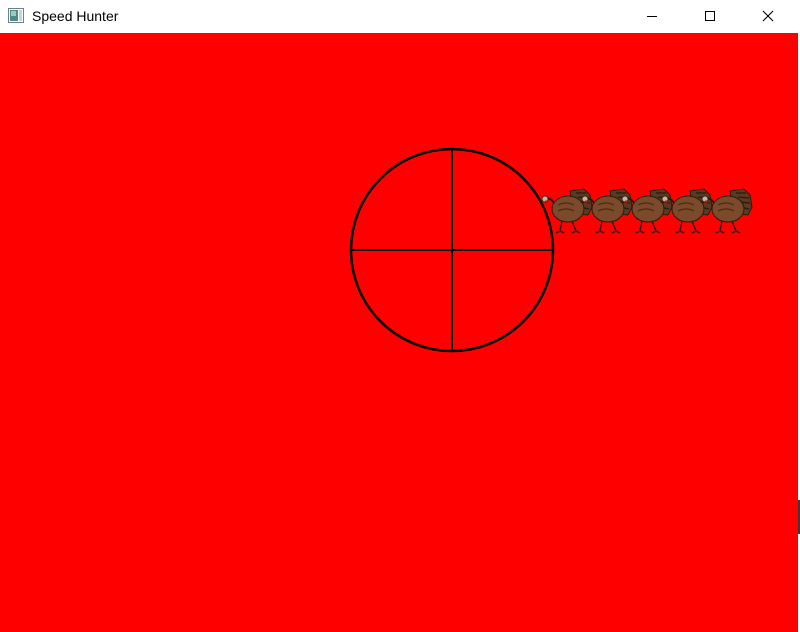  I want to click on maximize-button, so click(710, 16).